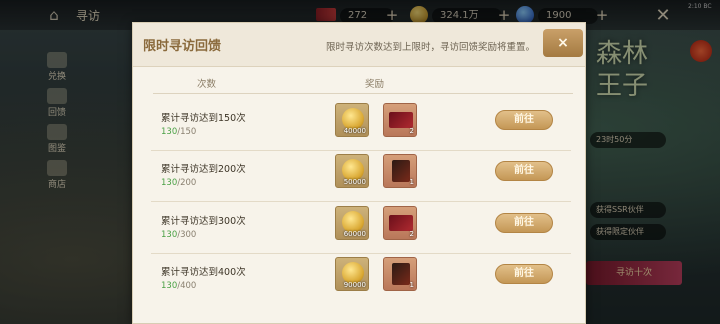 The image size is (720, 324). I want to click on task-progress: 130/200, so click(179, 183).